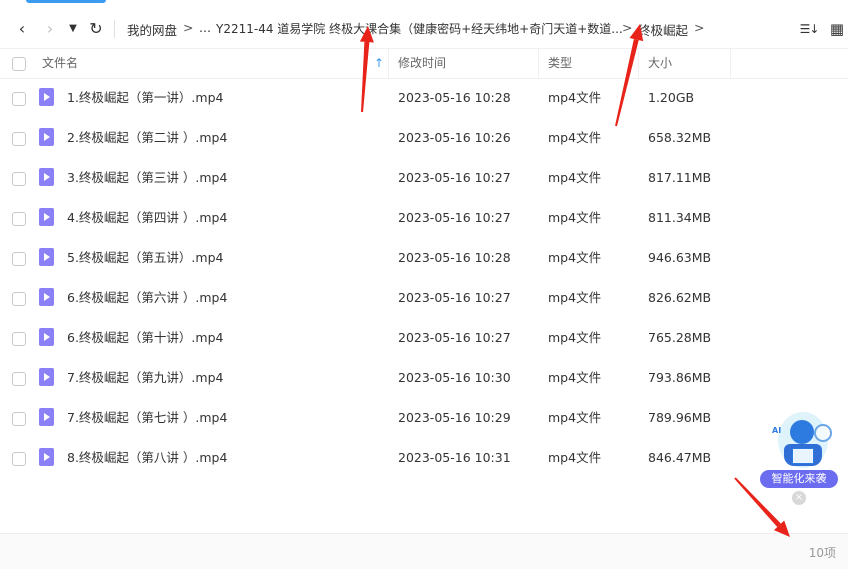 The height and width of the screenshot is (569, 848). I want to click on file-name: 4.终极崛起（第四讲 ）.mp4, so click(147, 218).